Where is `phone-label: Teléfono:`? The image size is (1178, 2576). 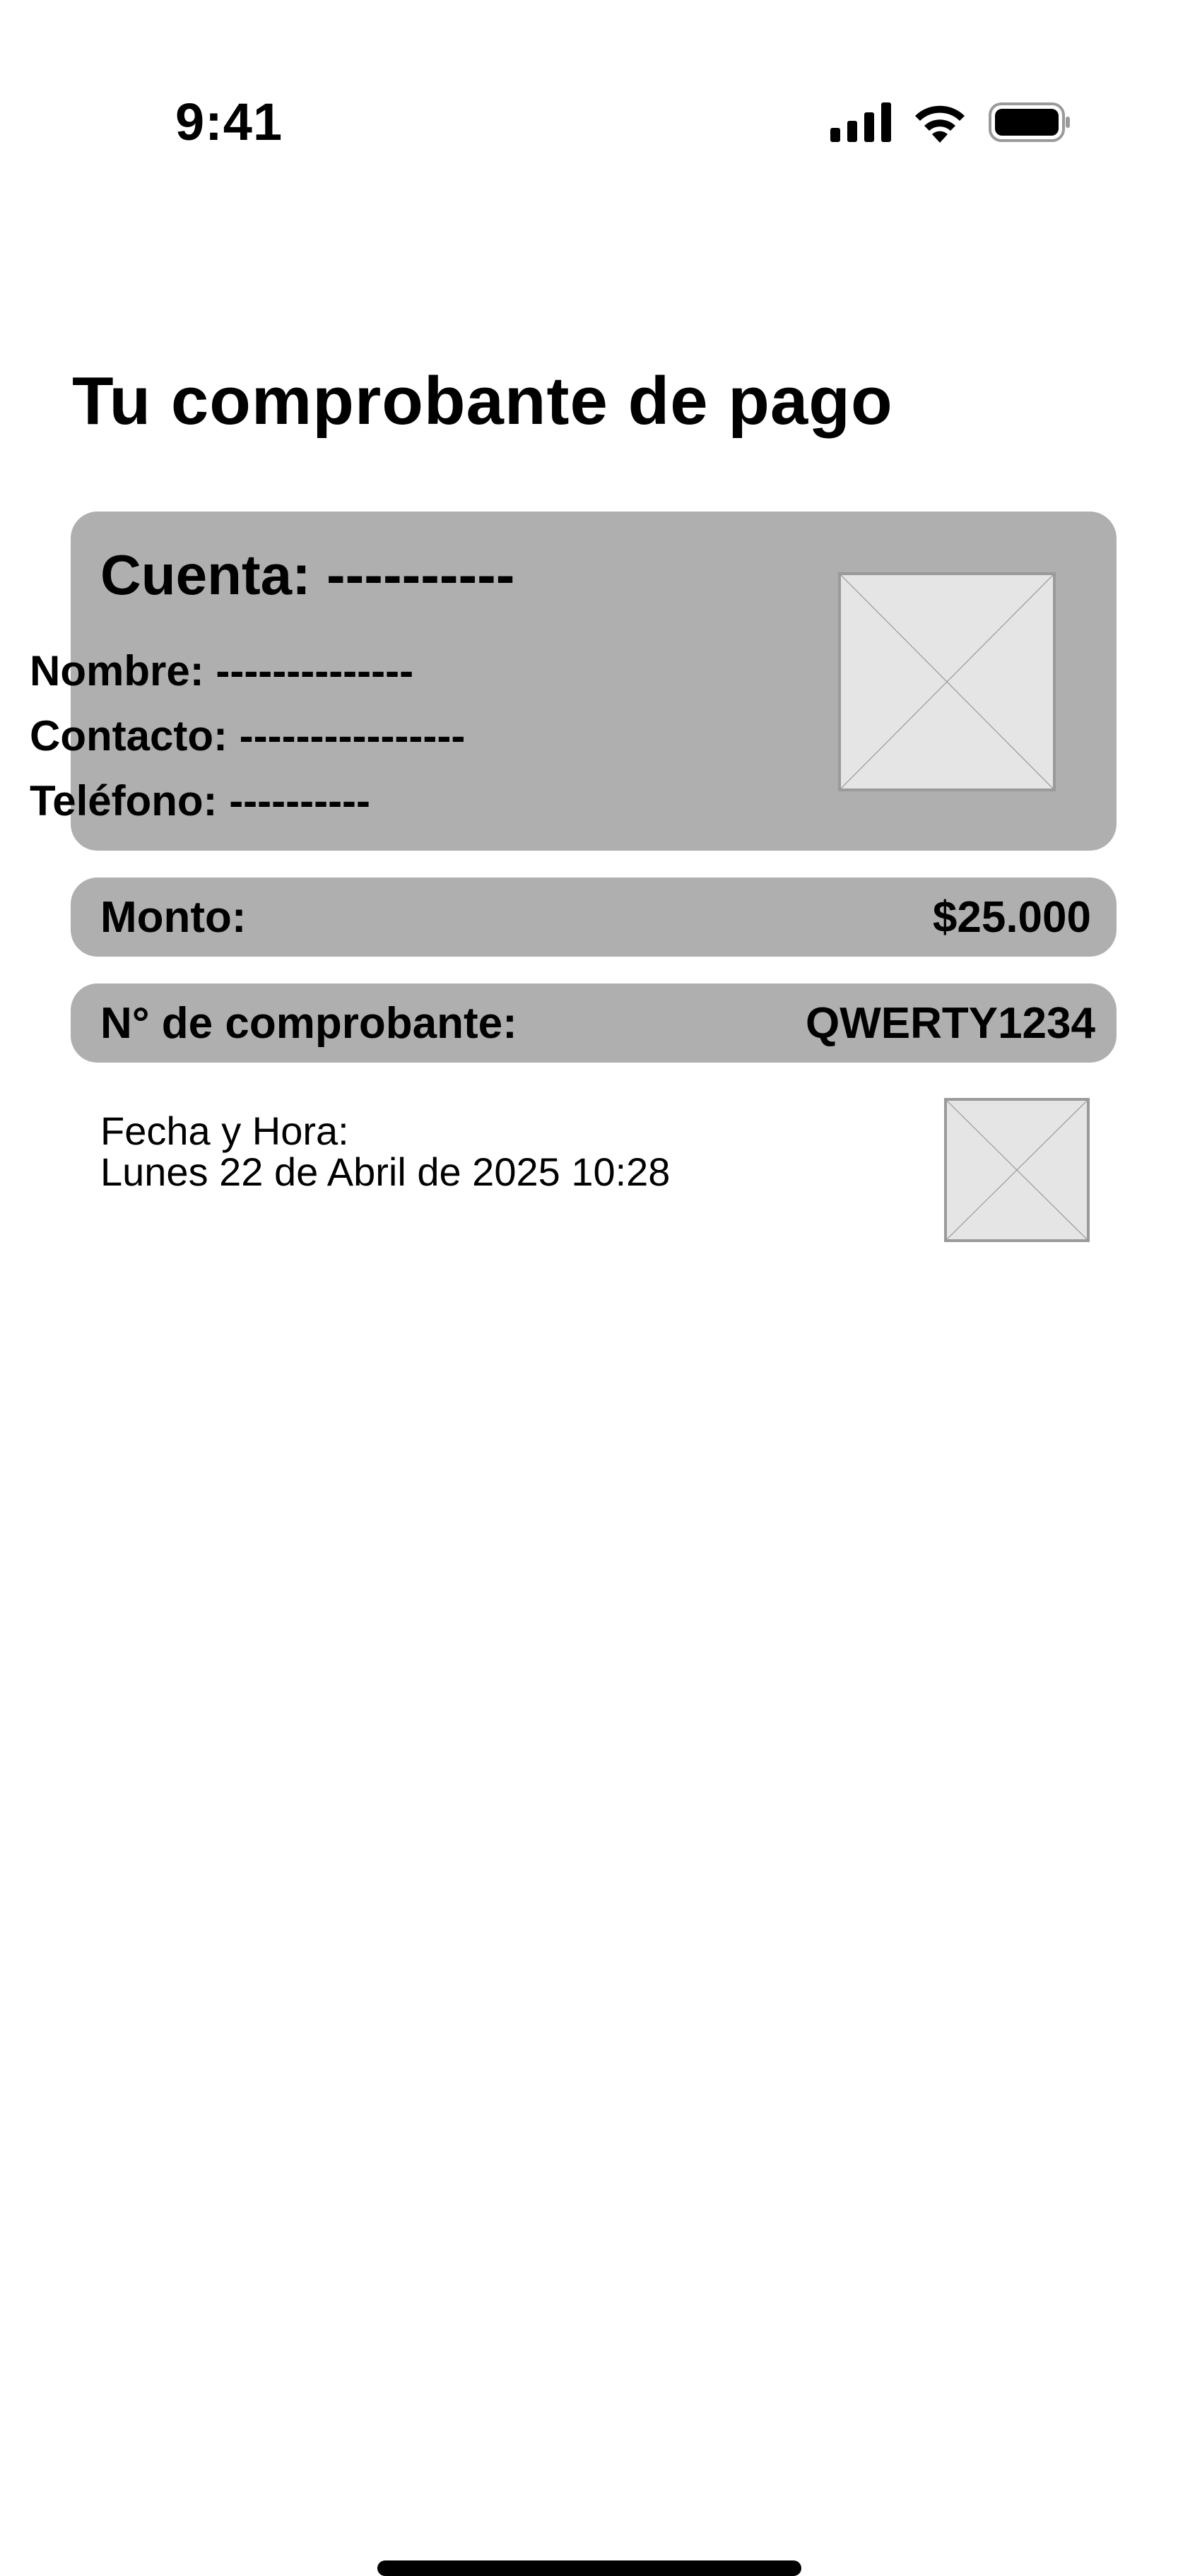 phone-label: Teléfono: is located at coordinates (124, 801).